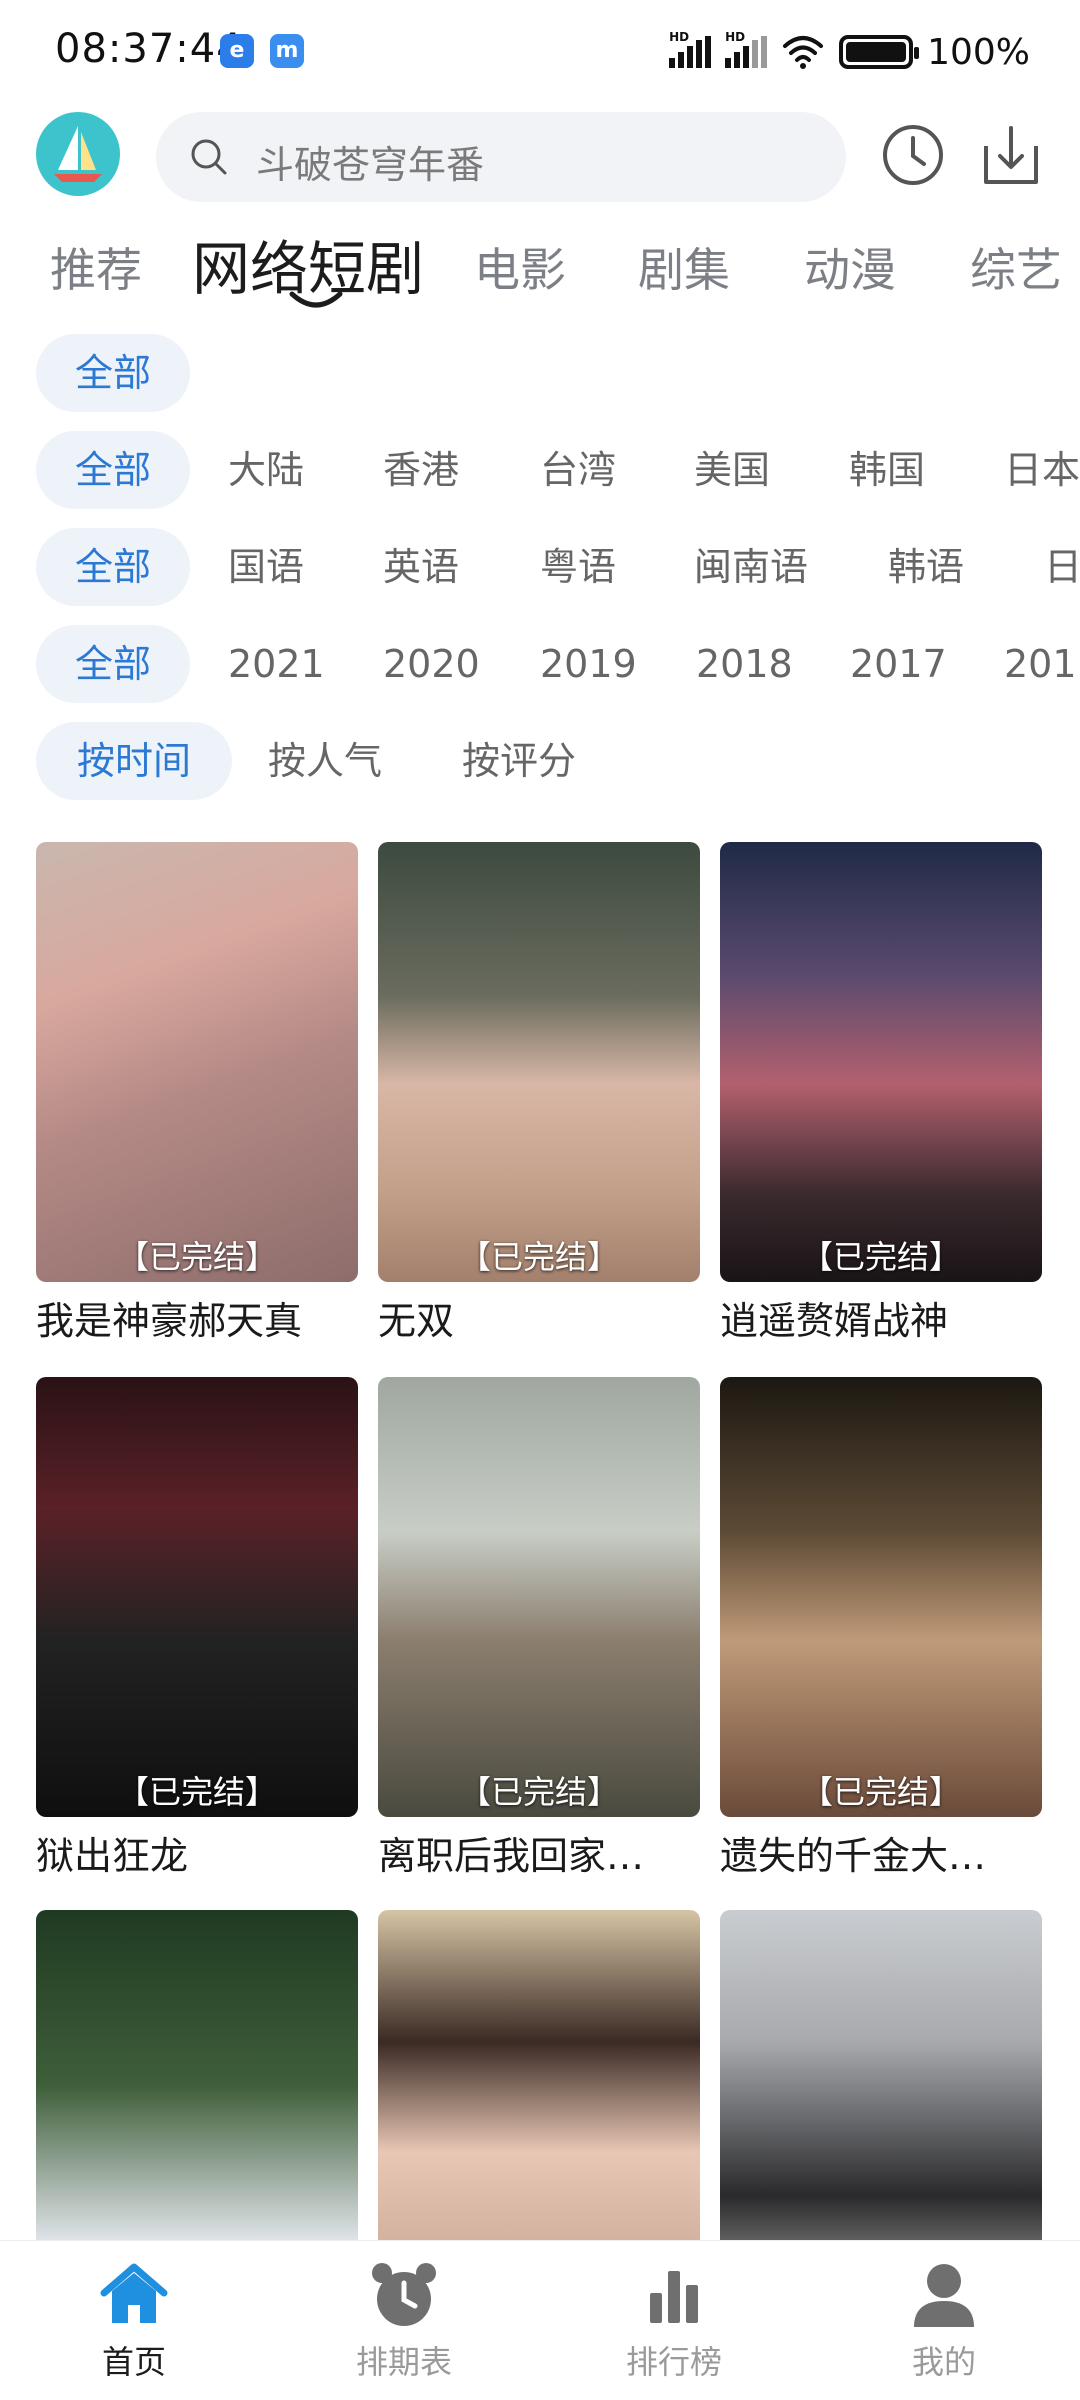 The height and width of the screenshot is (2400, 1080). I want to click on signal-icon: HD, so click(690, 49).